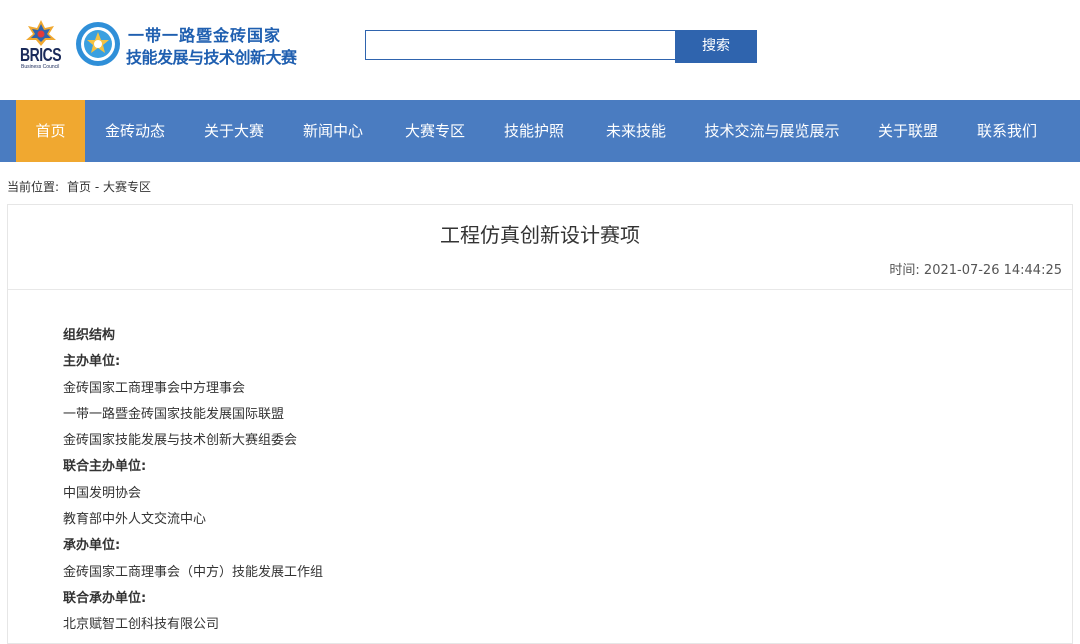  I want to click on content-line: 组织结构, so click(89, 335).